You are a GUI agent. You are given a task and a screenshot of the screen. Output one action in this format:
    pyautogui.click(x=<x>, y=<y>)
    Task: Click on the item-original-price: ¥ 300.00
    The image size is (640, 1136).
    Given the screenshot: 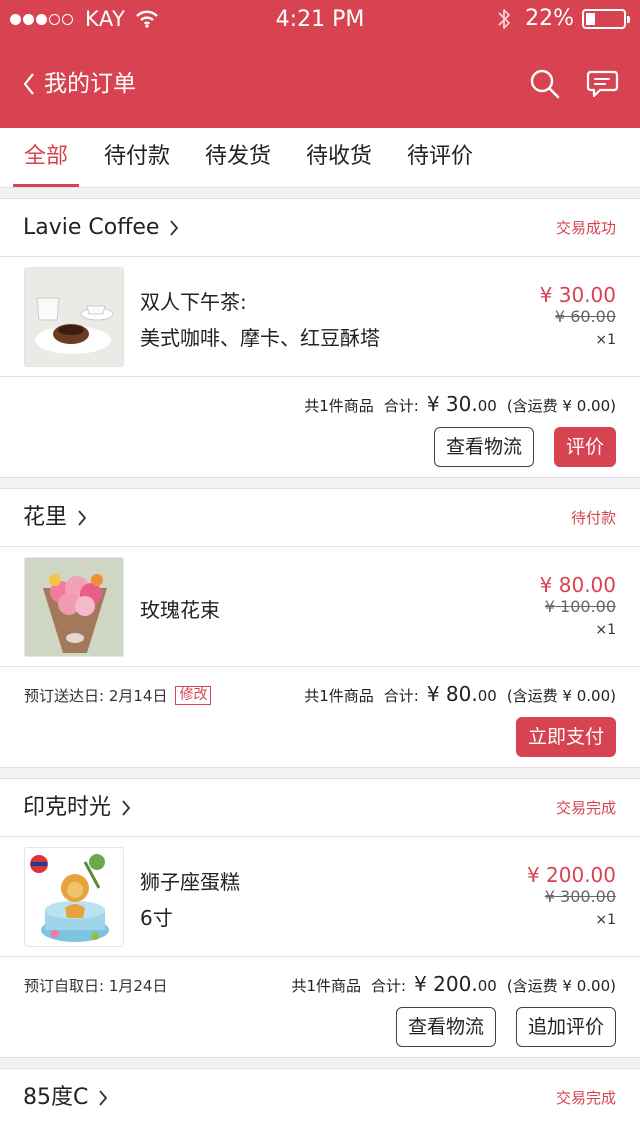 What is the action you would take?
    pyautogui.click(x=580, y=896)
    